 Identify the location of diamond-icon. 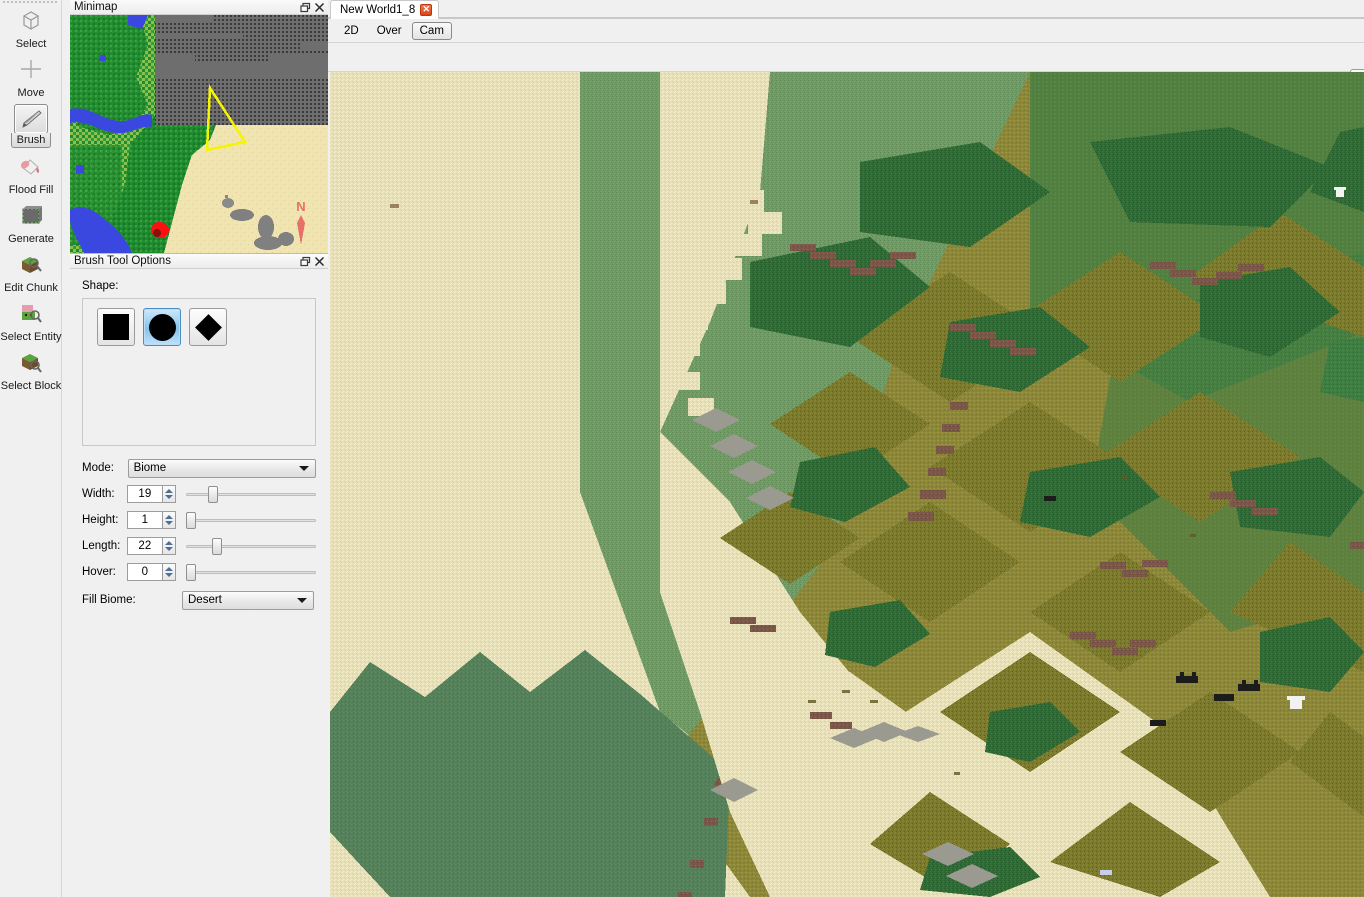
(208, 327).